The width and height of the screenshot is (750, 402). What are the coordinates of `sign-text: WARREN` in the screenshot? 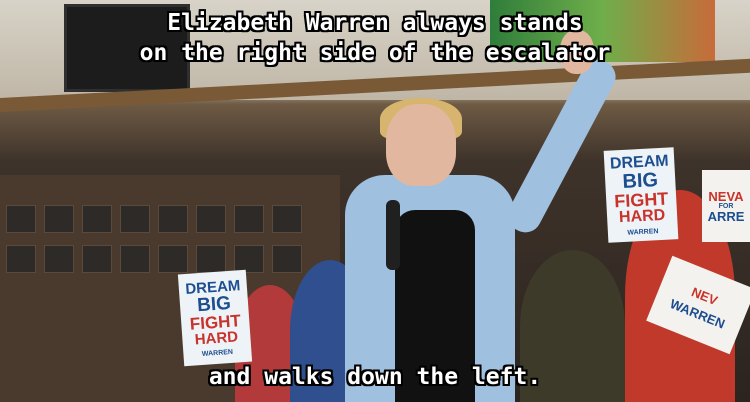 It's located at (697, 314).